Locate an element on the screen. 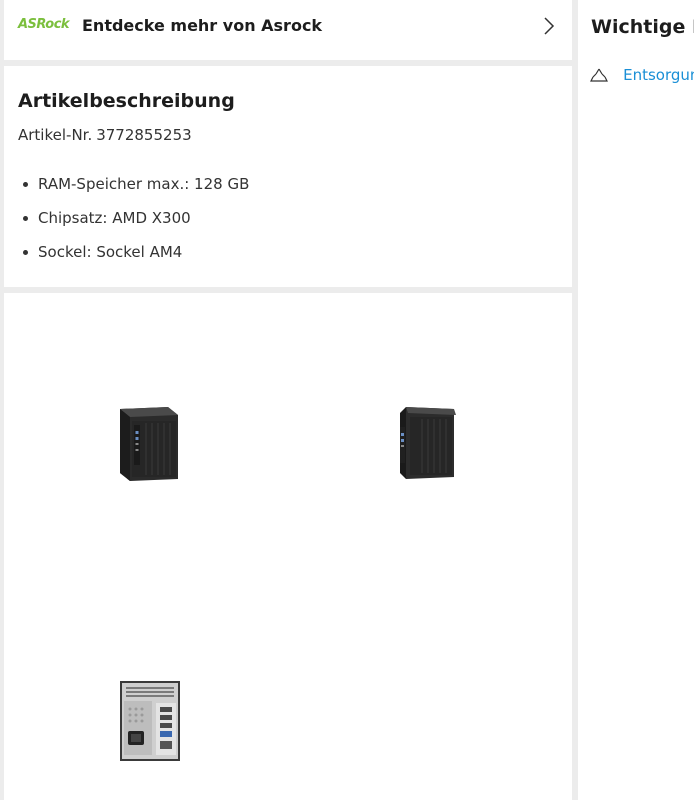 This screenshot has width=694, height=800. brand-card: ASRock Entdecke mehr von Asrock is located at coordinates (288, 30).